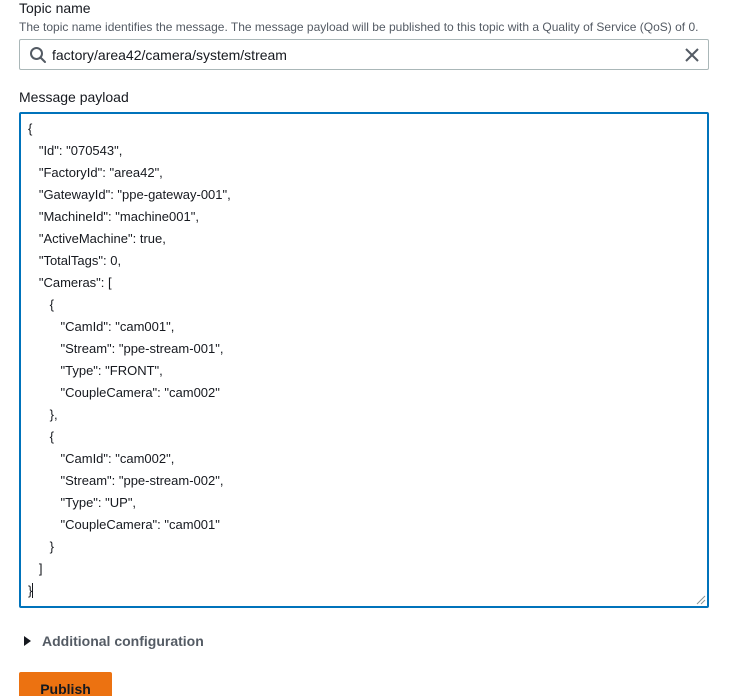 Image resolution: width=746 pixels, height=696 pixels. Describe the element at coordinates (95, 172) in the screenshot. I see `payload-line: "FactoryId": "area42",` at that location.